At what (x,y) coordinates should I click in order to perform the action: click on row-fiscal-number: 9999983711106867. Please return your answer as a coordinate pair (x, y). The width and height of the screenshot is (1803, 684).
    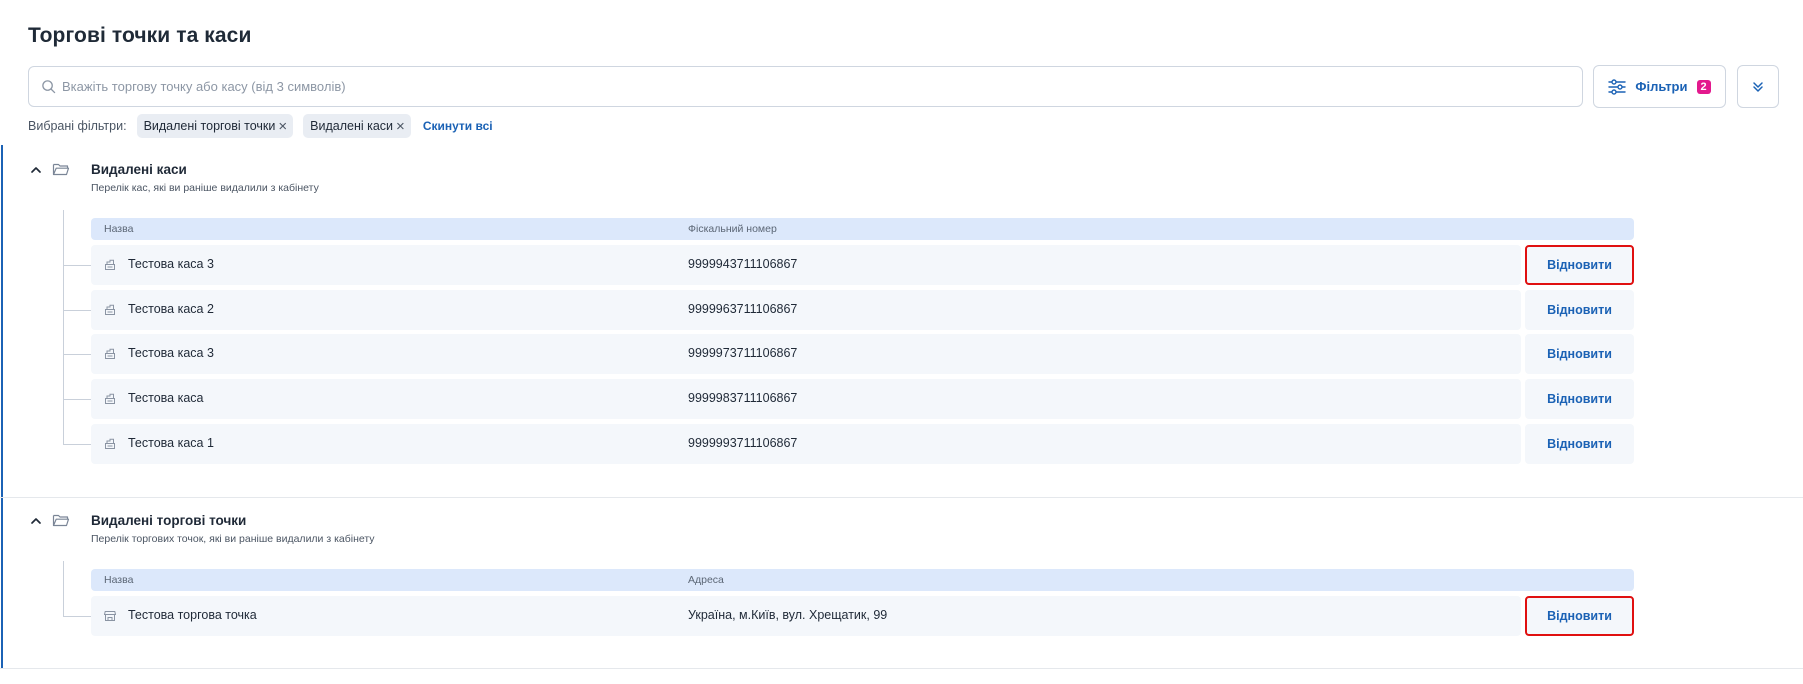
    Looking at the image, I should click on (743, 398).